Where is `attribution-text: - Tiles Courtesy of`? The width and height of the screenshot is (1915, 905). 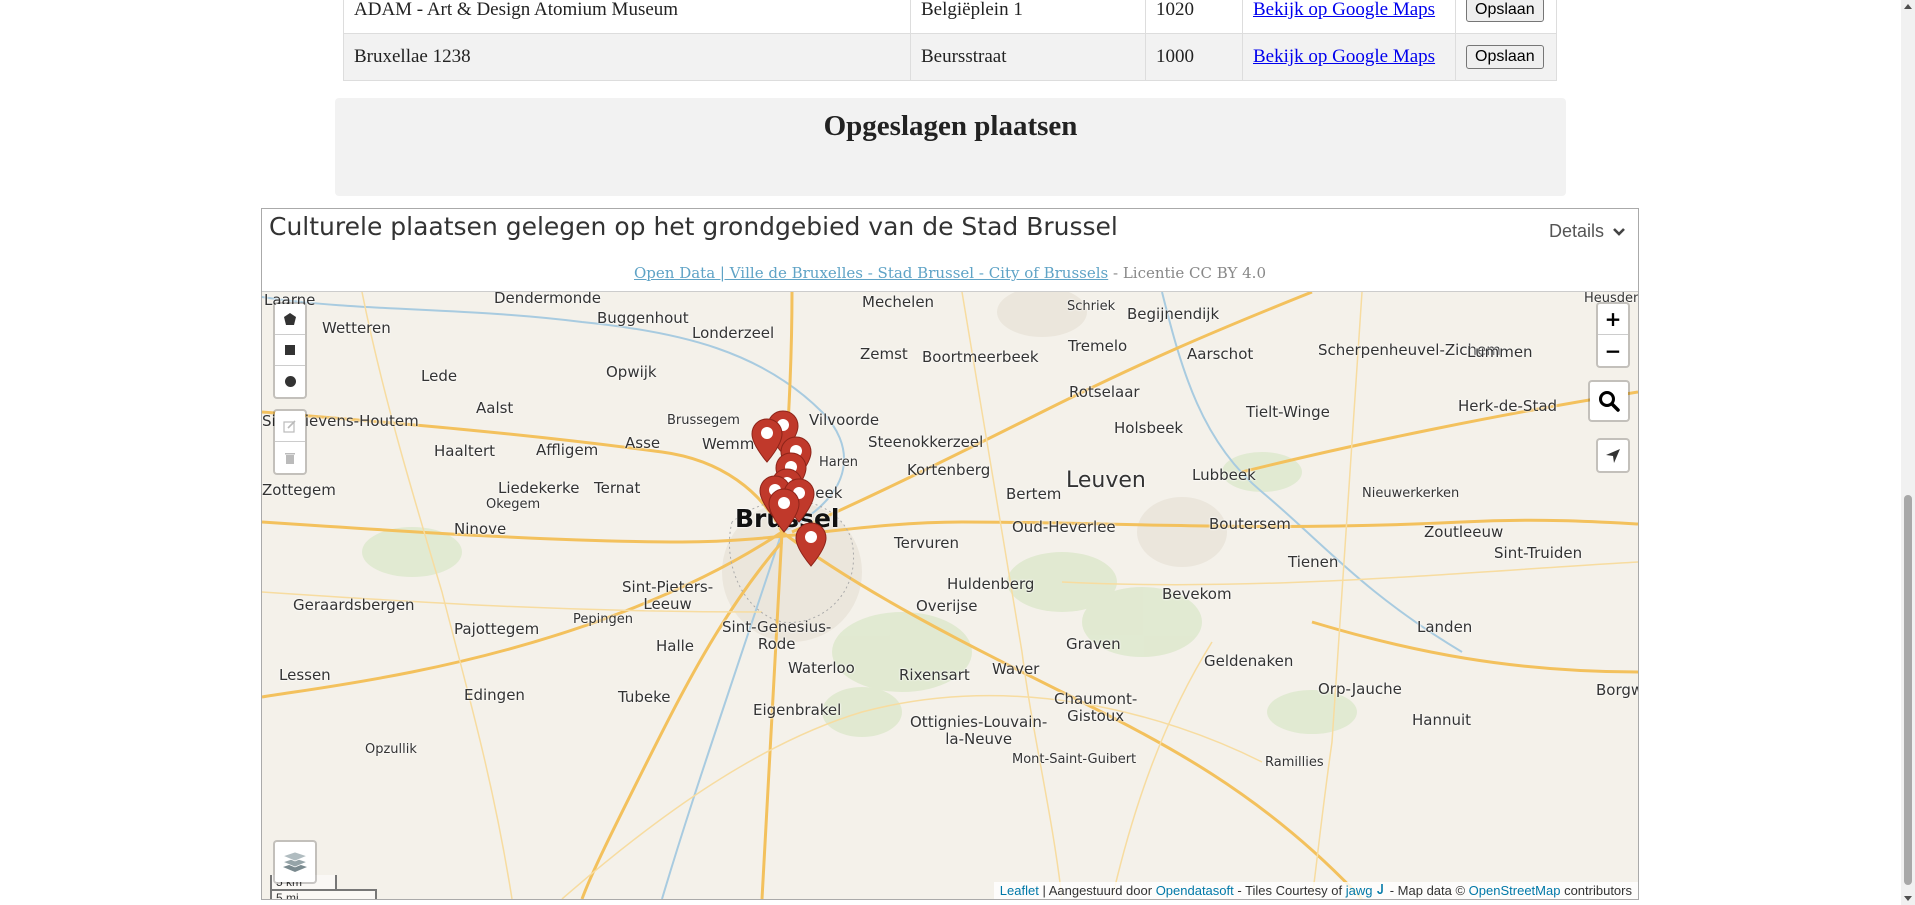
attribution-text: - Tiles Courtesy of is located at coordinates (1289, 890).